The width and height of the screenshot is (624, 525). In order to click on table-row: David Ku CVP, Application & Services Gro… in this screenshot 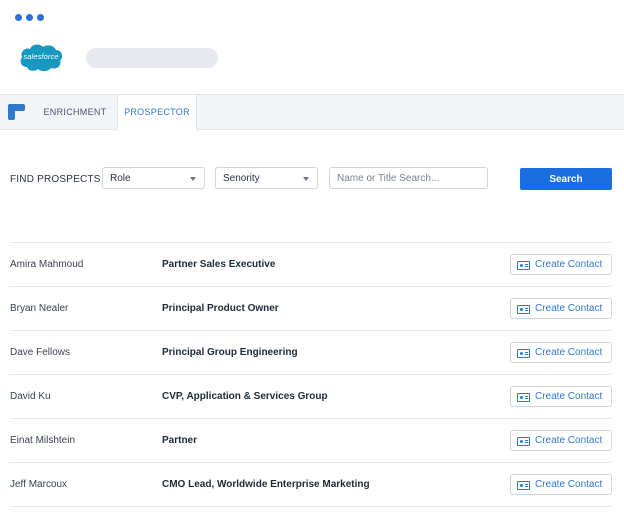, I will do `click(311, 396)`.